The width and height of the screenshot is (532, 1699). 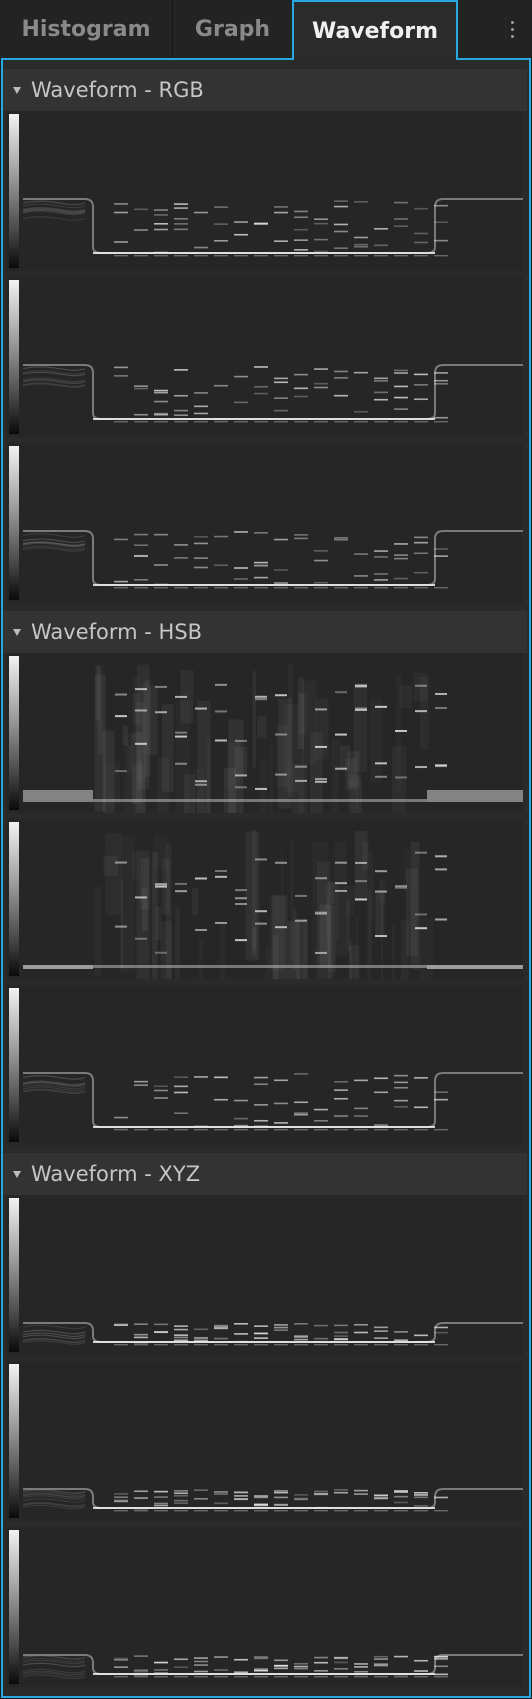 I want to click on tab-histogram: Histogram, so click(x=86, y=29).